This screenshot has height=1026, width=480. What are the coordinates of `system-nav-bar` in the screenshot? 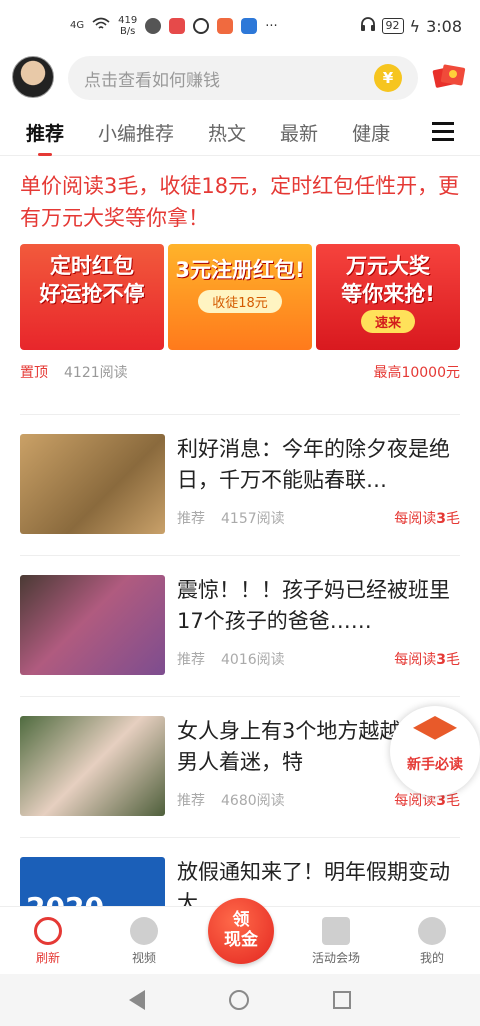 It's located at (240, 1000).